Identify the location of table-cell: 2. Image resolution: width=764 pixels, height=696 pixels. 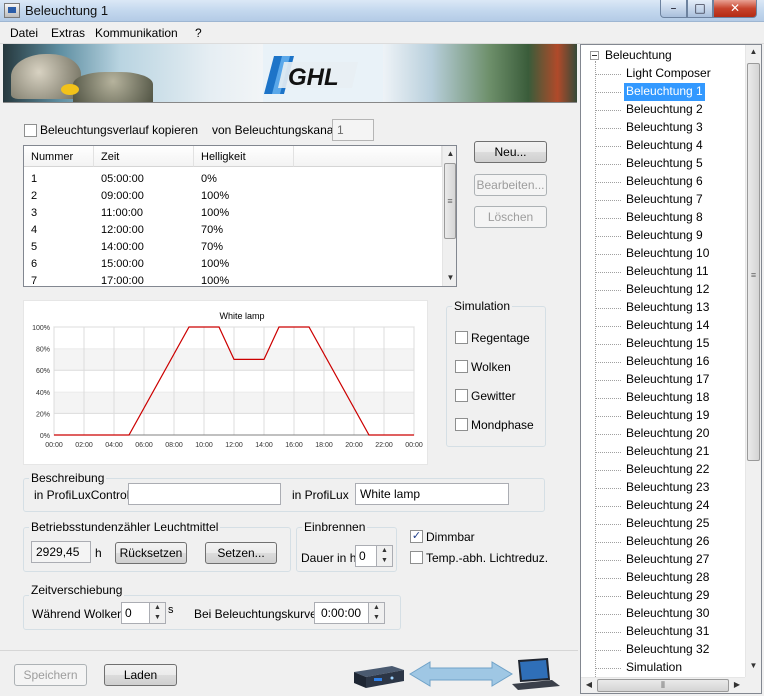
(34, 198).